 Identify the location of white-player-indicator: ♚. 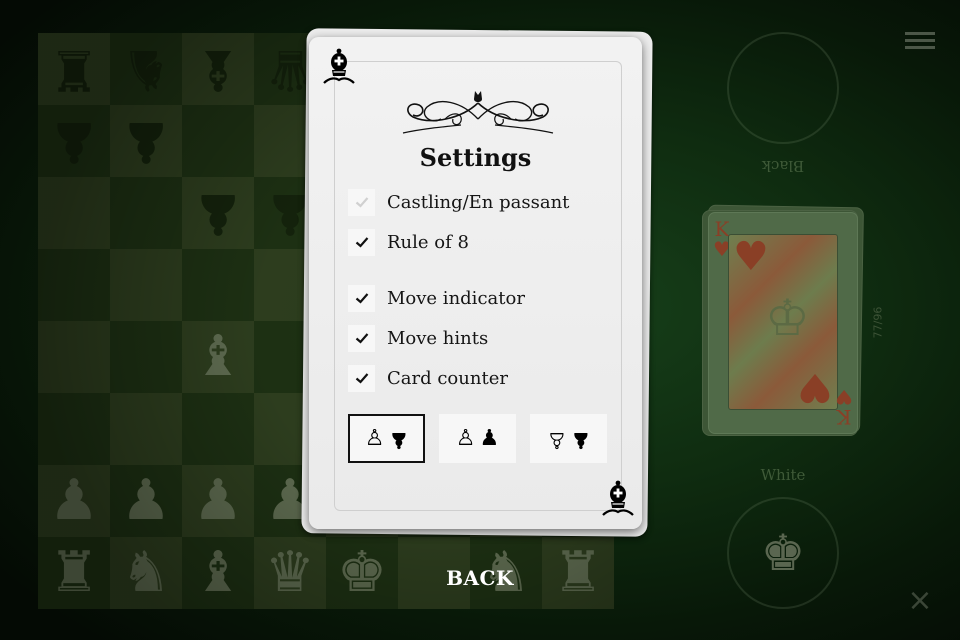
(783, 553).